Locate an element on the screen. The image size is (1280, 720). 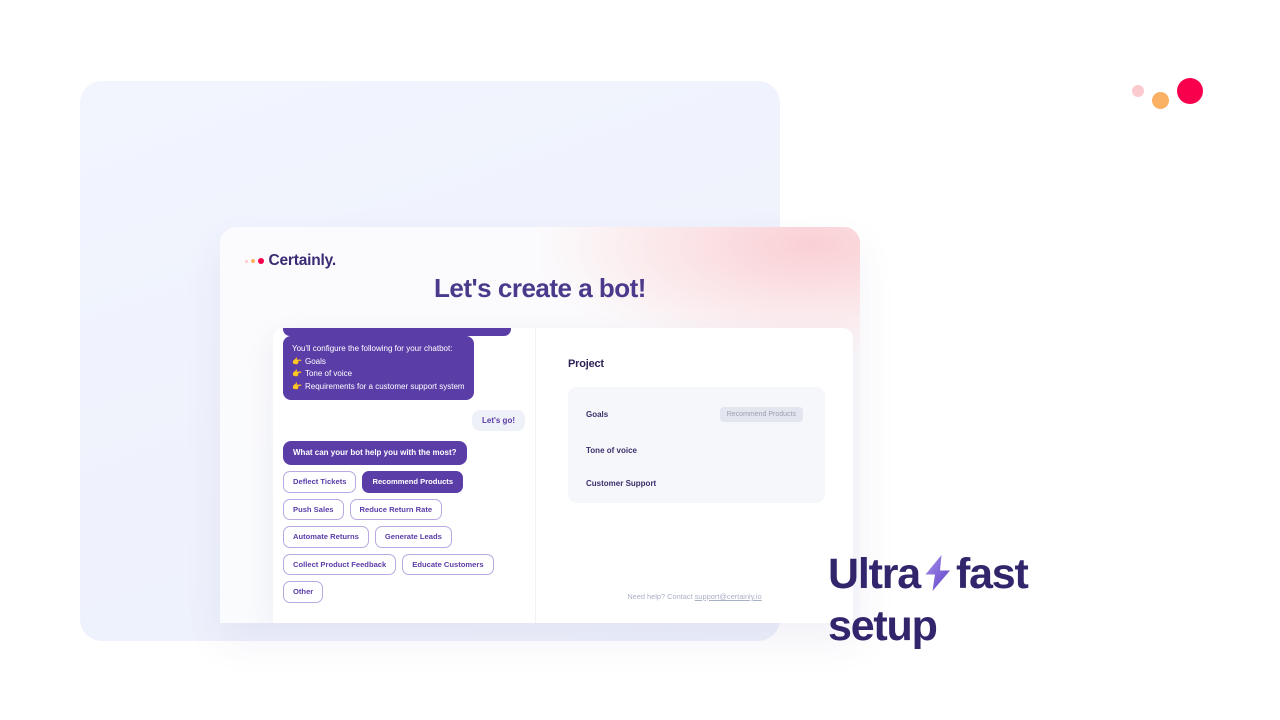
promo-word-setup: setup is located at coordinates (883, 626).